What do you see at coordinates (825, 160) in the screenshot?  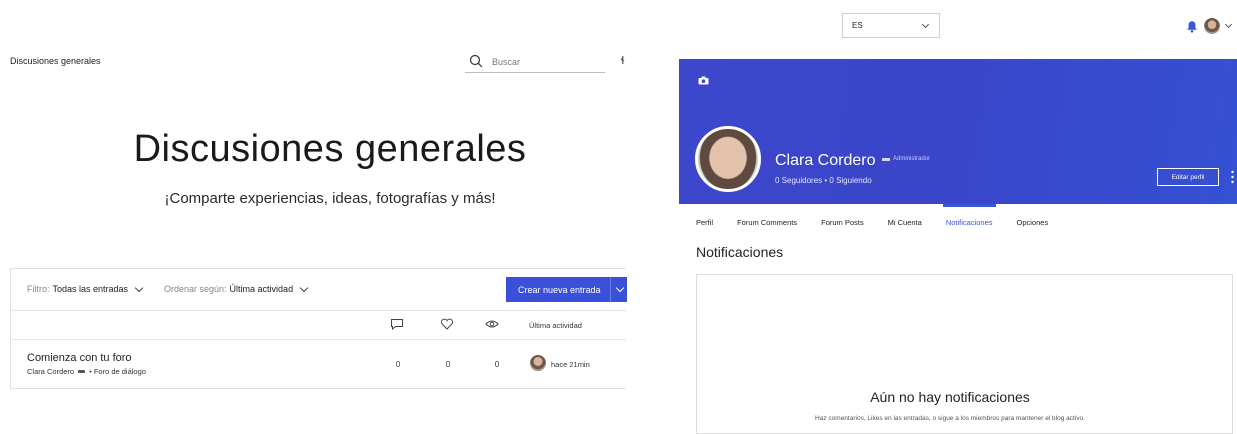 I see `profile-name: Clara Cordero` at bounding box center [825, 160].